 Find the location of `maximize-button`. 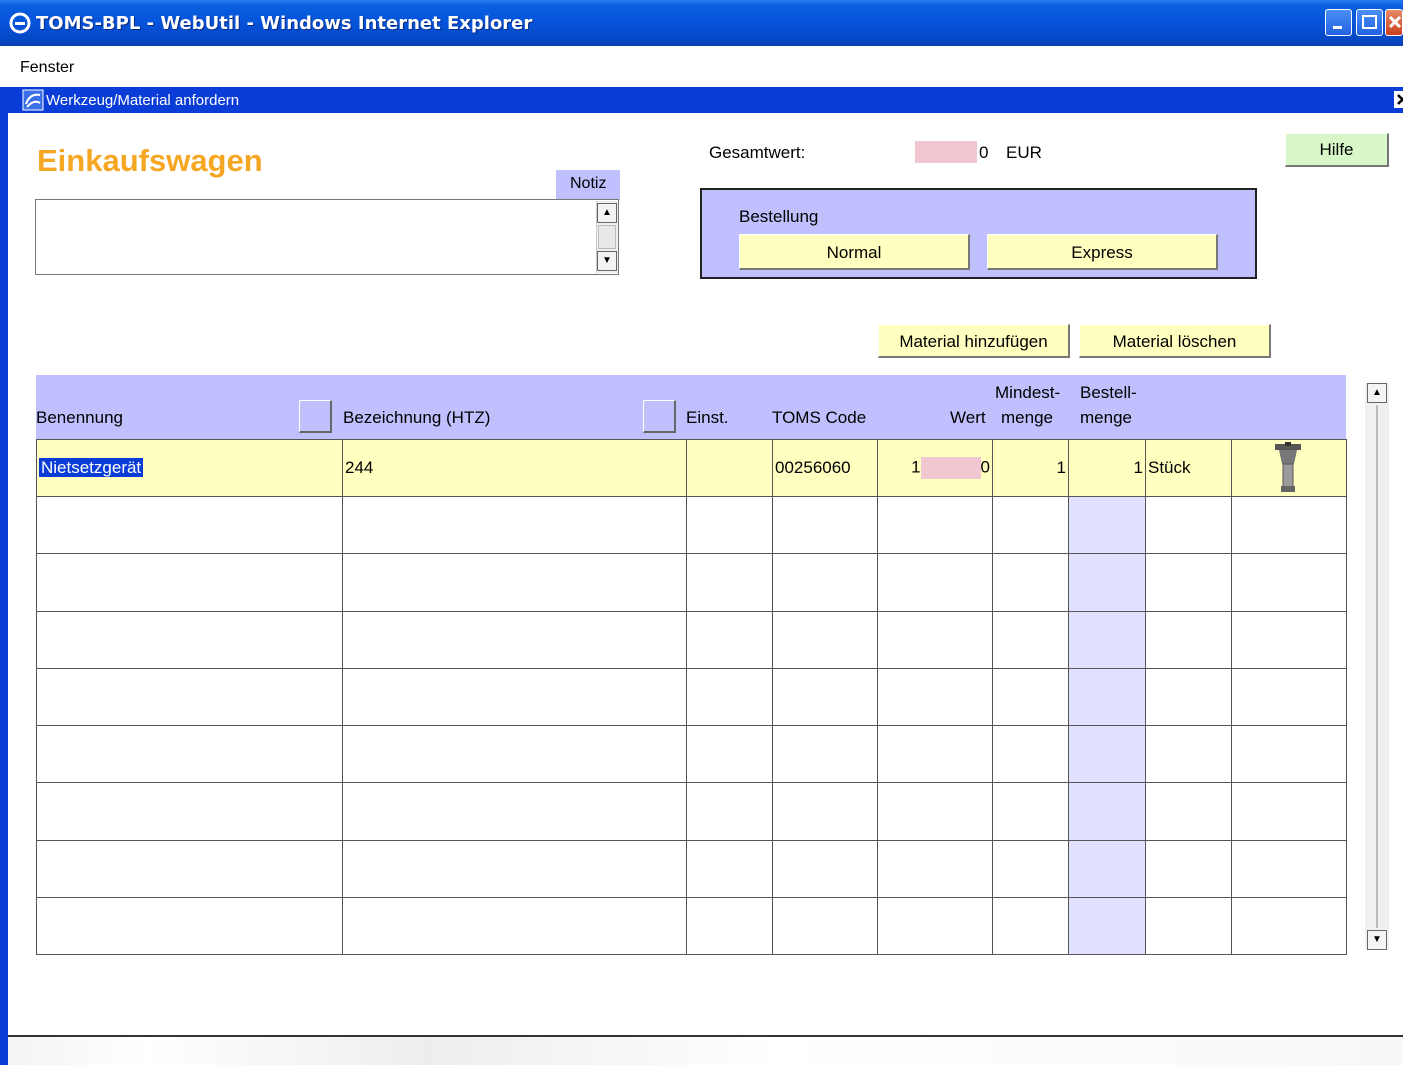

maximize-button is located at coordinates (1369, 22).